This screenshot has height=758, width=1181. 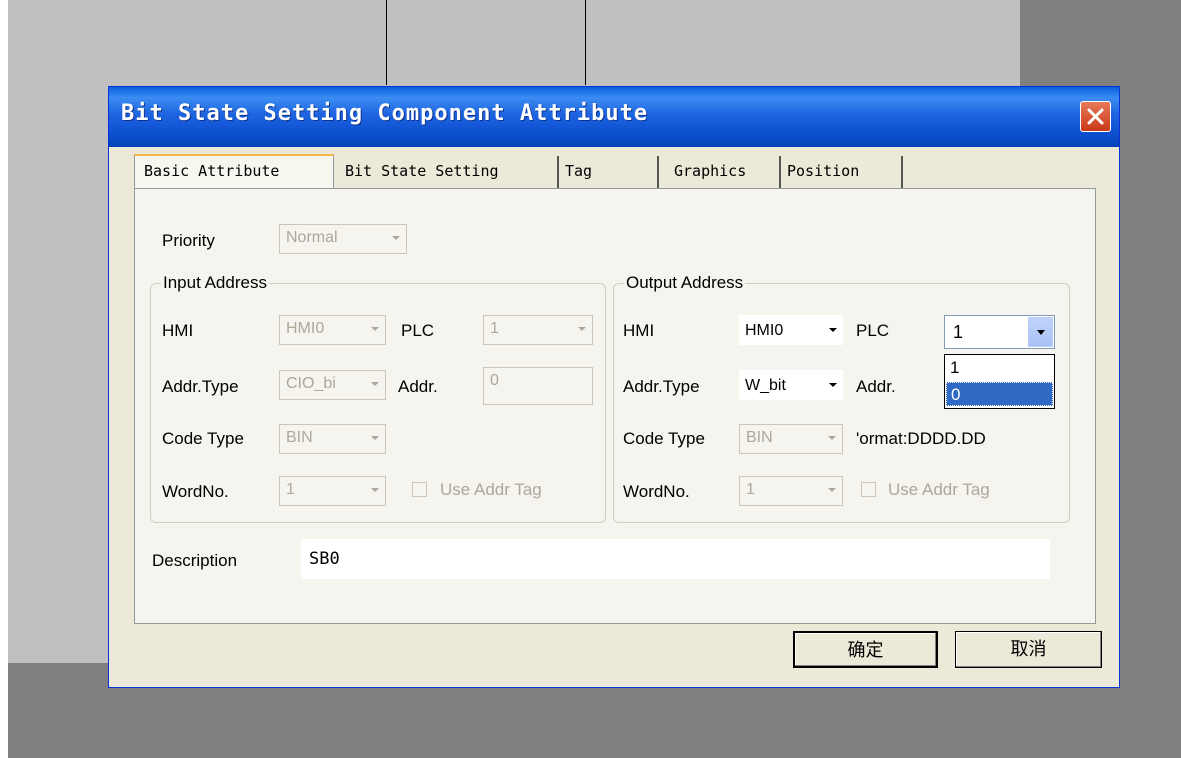 What do you see at coordinates (422, 171) in the screenshot?
I see `tab-label: Bit State Setting` at bounding box center [422, 171].